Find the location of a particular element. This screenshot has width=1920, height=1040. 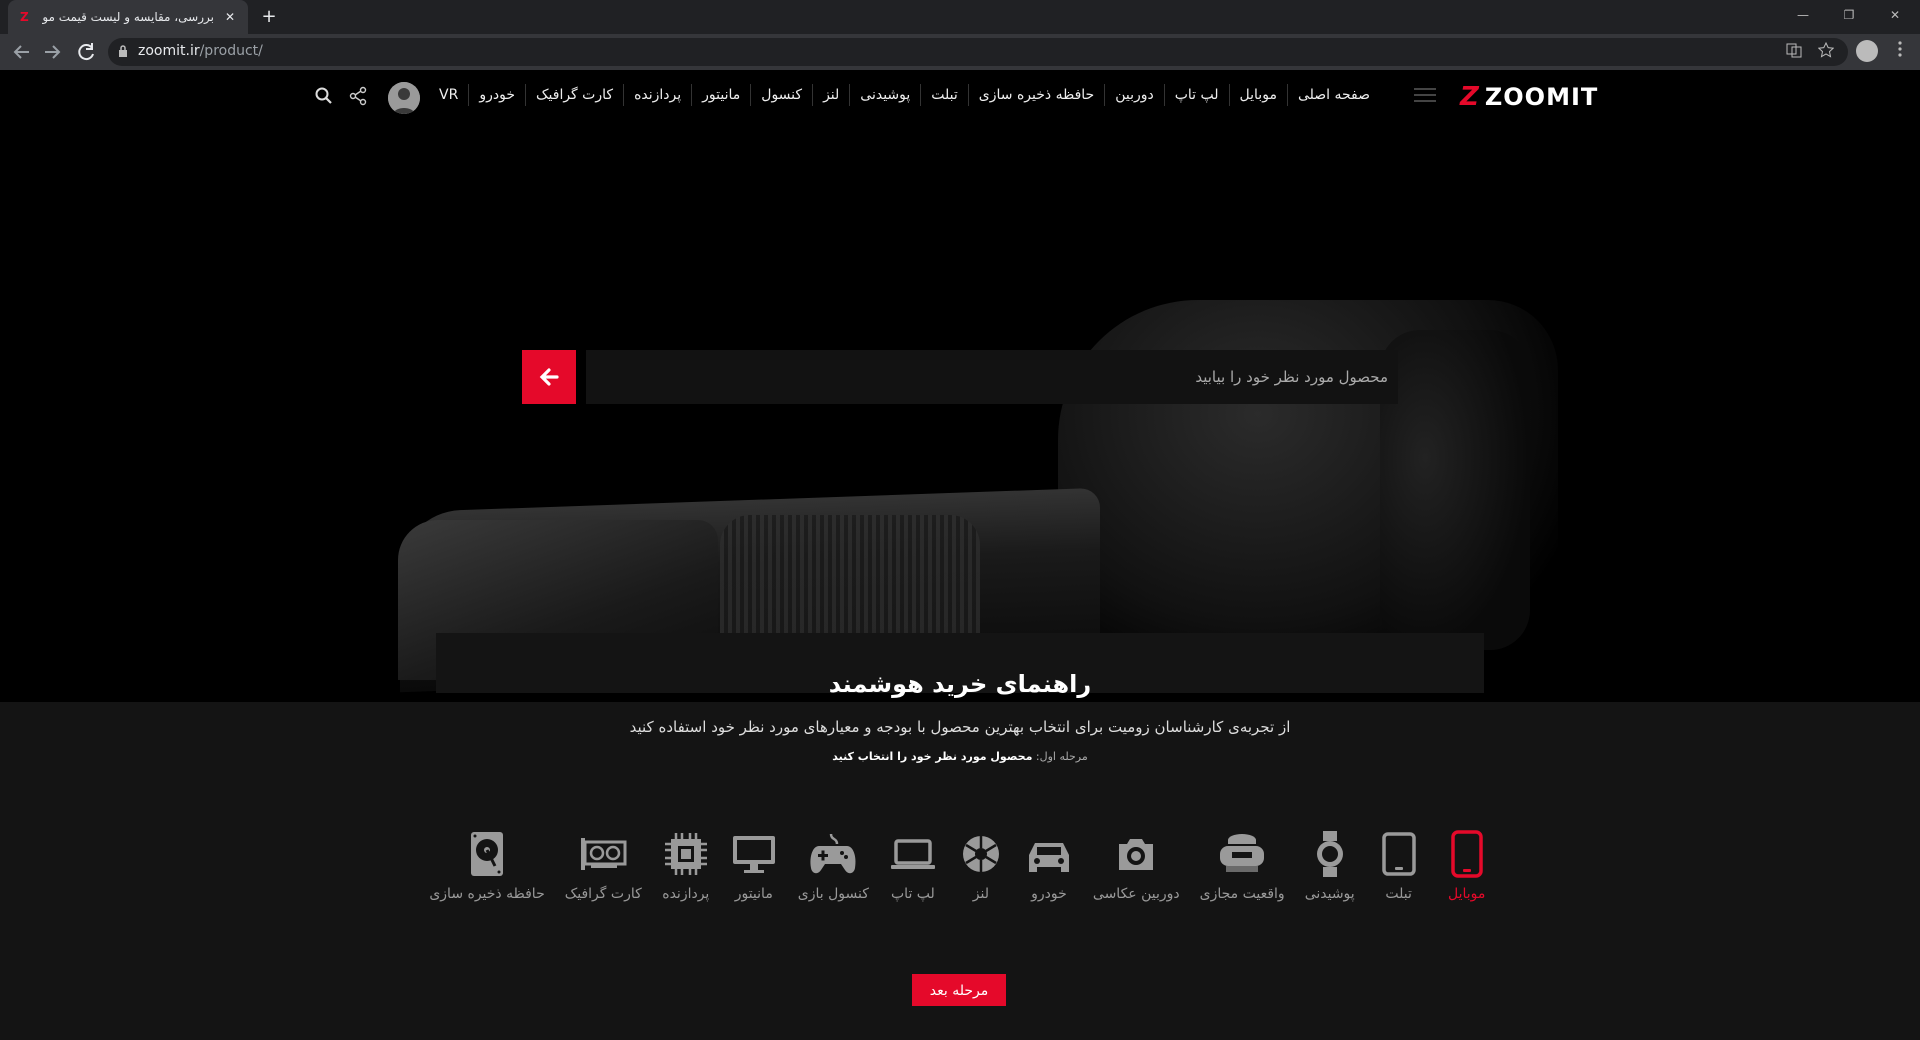

user-avatar is located at coordinates (404, 98).